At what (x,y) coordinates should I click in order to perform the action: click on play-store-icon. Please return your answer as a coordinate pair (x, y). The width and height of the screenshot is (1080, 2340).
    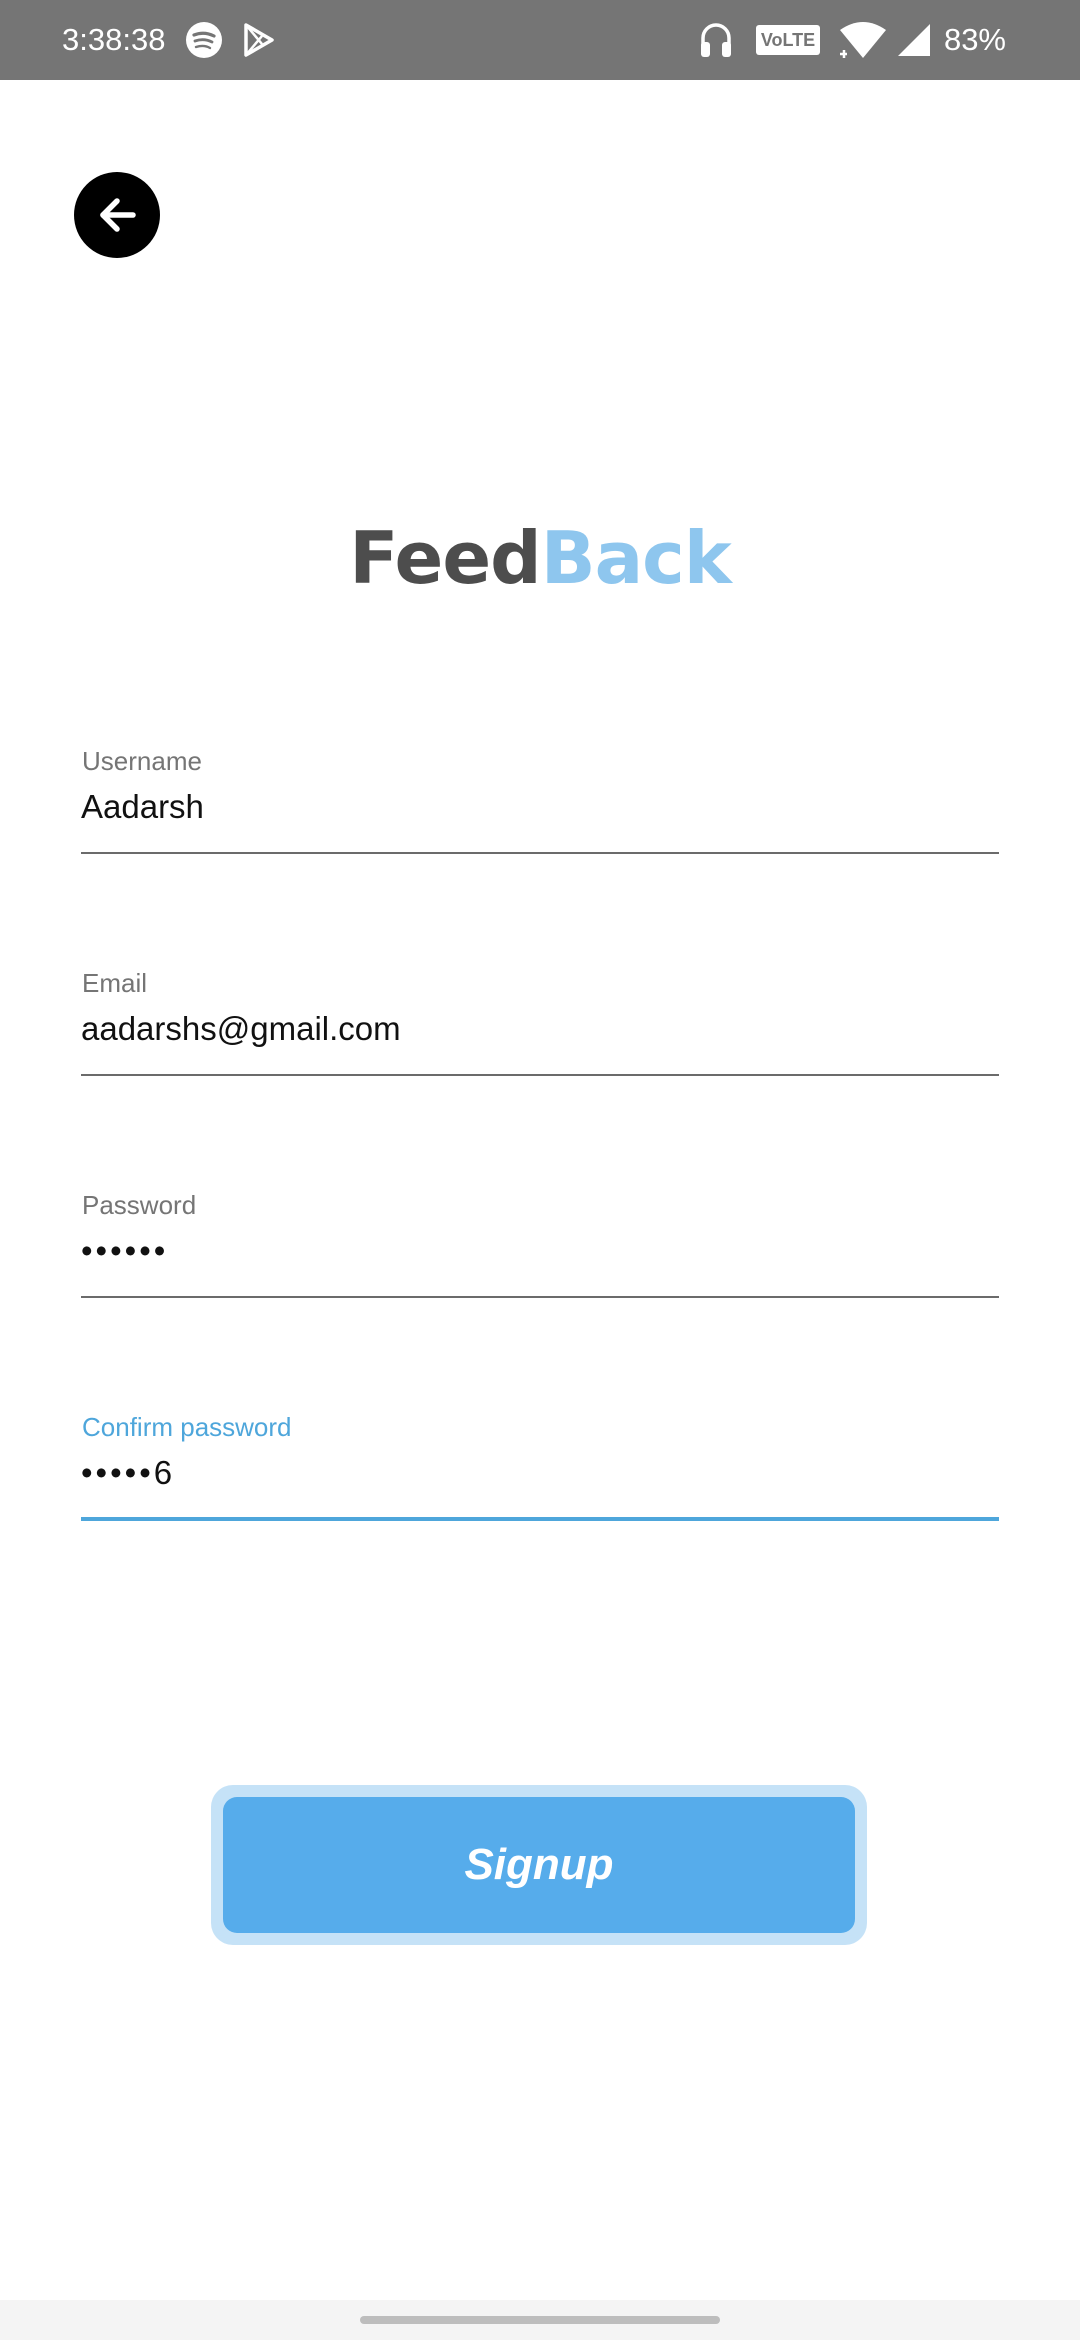
    Looking at the image, I should click on (259, 42).